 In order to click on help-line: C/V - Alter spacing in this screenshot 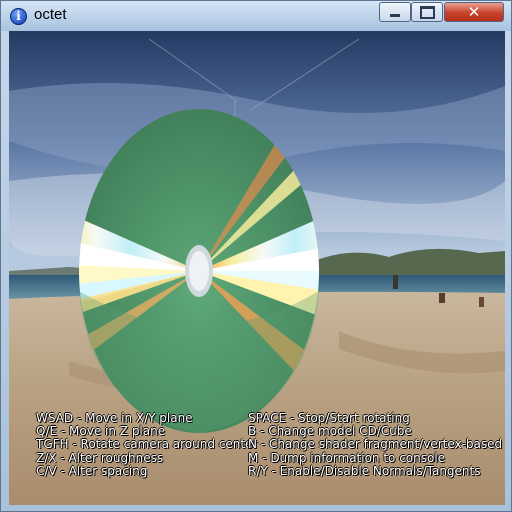, I will do `click(92, 470)`.